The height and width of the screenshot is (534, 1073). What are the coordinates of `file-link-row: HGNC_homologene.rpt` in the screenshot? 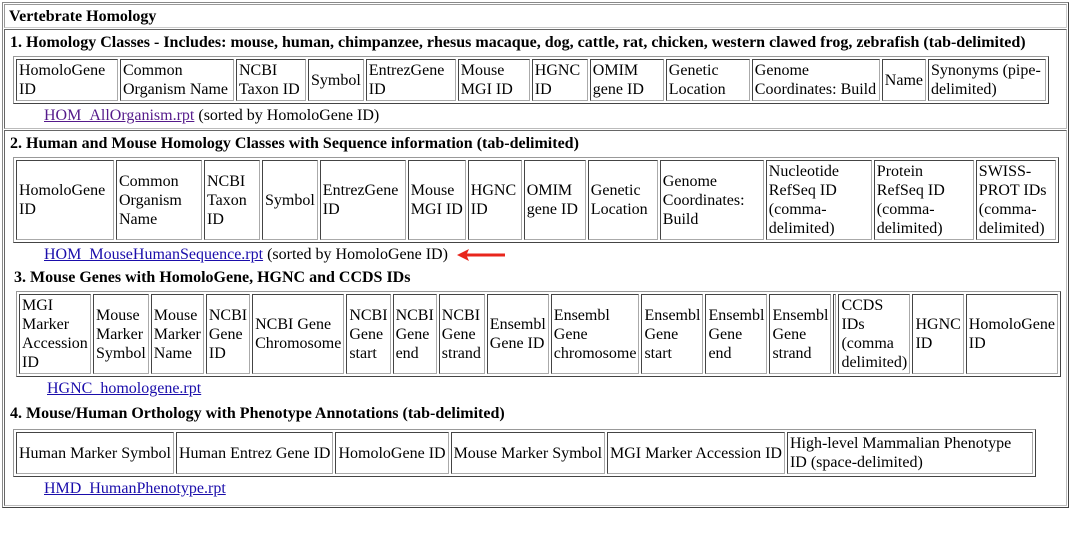 It's located at (535, 389).